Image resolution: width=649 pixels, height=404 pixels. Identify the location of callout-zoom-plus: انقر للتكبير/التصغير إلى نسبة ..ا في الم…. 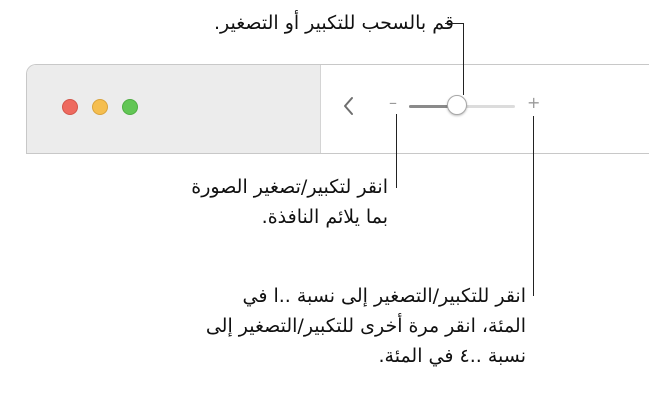
(366, 326).